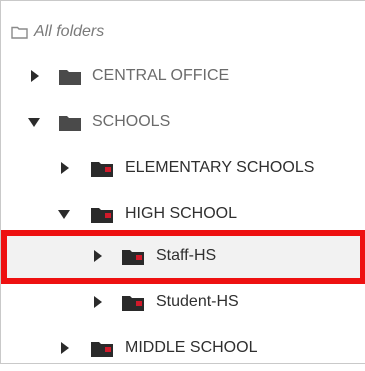  I want to click on tree-item-schools: SCHOOLS, so click(183, 122).